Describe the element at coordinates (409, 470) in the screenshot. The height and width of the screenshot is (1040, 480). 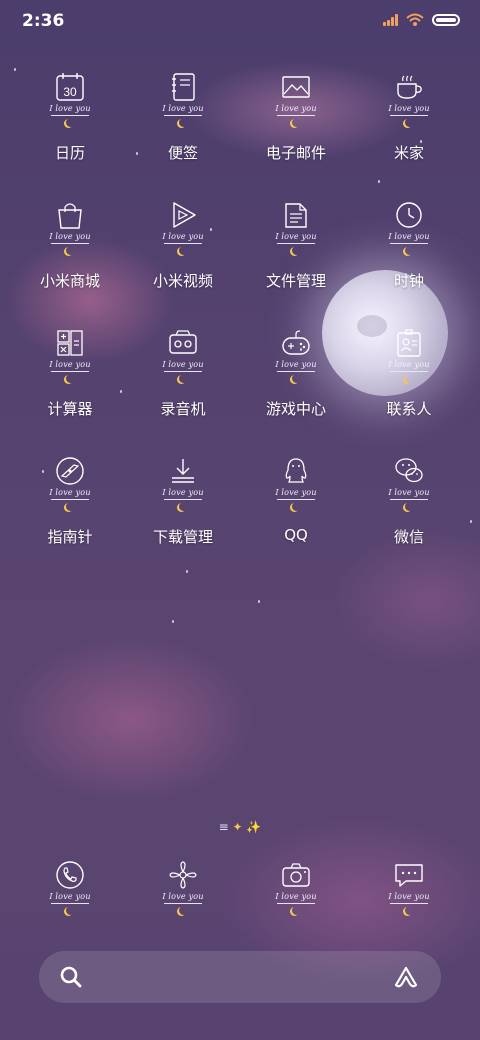
I see `wechat-icon` at that location.